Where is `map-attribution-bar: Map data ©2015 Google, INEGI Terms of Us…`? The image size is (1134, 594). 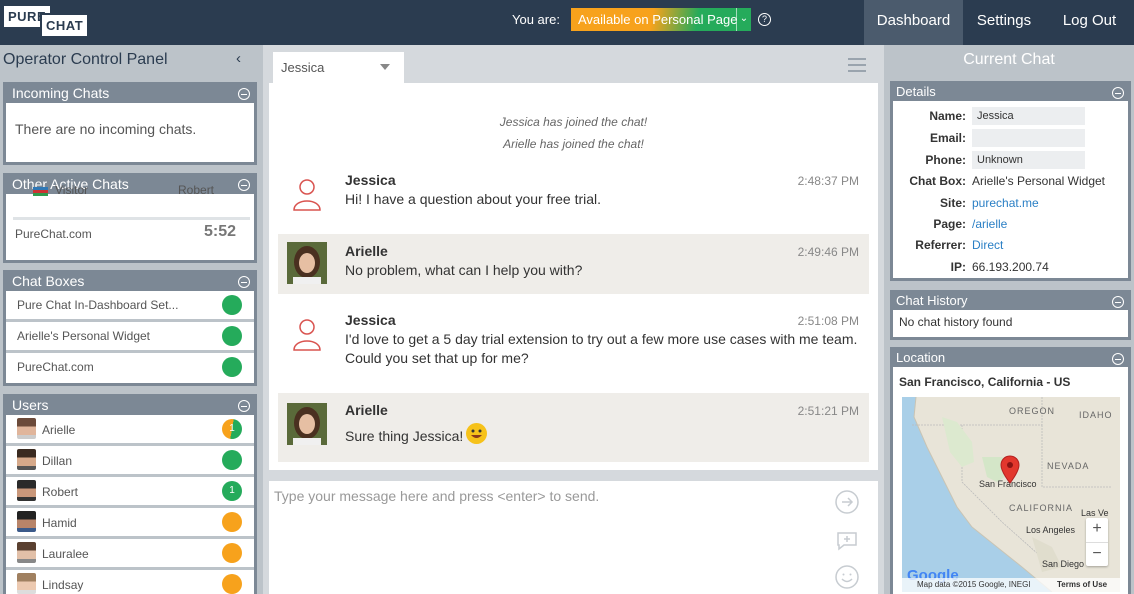
map-attribution-bar: Map data ©2015 Google, INEGI Terms of Us… is located at coordinates (1011, 585).